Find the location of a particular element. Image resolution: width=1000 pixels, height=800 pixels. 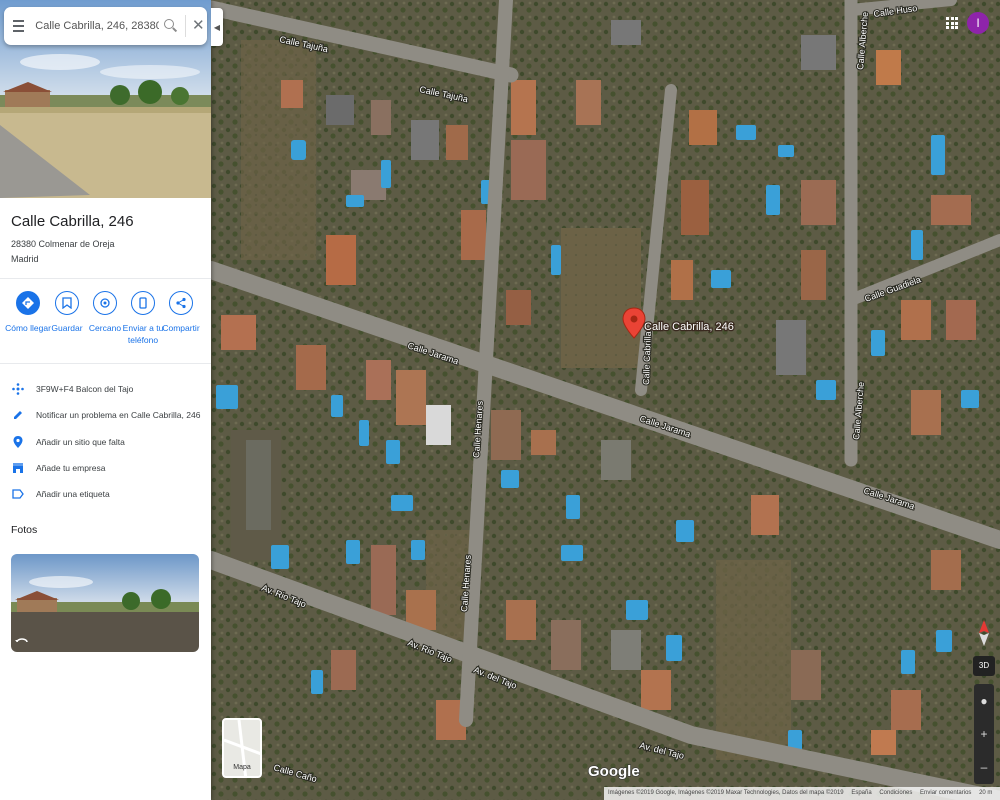

search-box: ✕ is located at coordinates (105, 26).